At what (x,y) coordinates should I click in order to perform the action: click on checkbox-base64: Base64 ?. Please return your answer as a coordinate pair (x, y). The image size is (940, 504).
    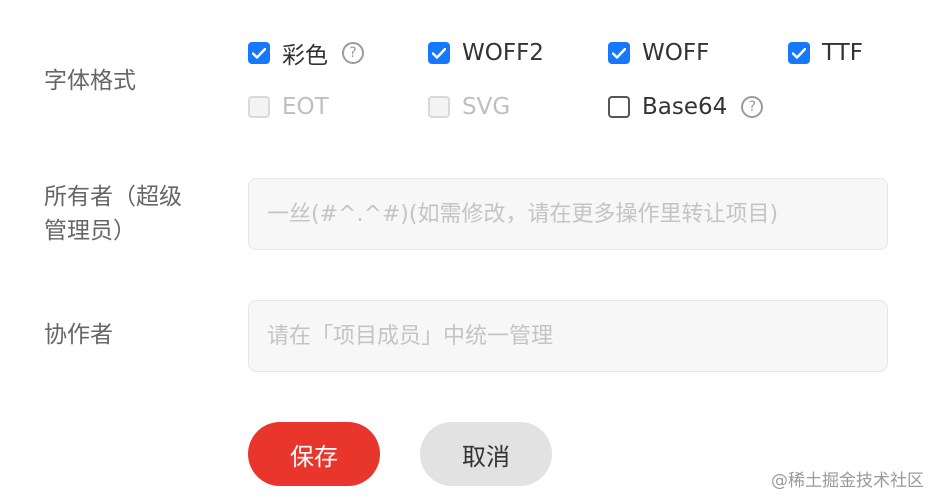
    Looking at the image, I should click on (686, 107).